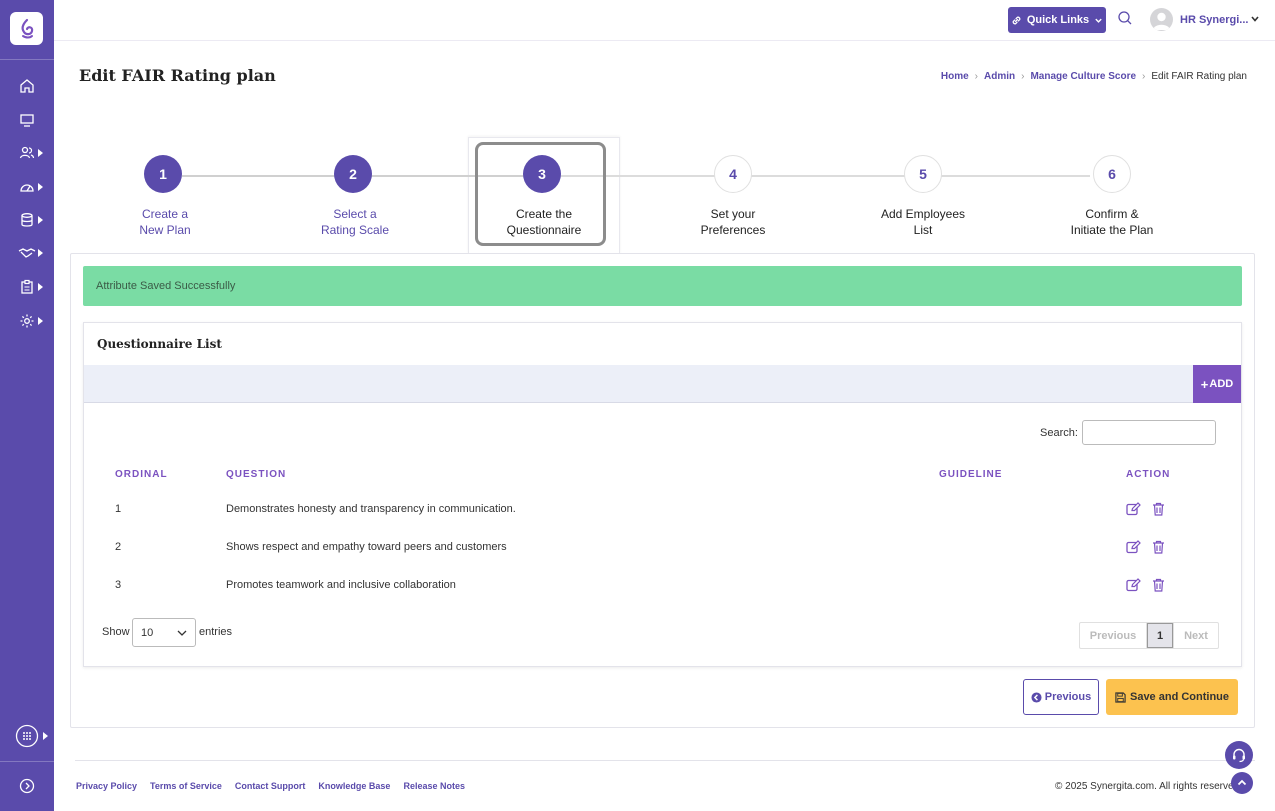 This screenshot has height=811, width=1275. I want to click on sidebar-item-apps, so click(27, 736).